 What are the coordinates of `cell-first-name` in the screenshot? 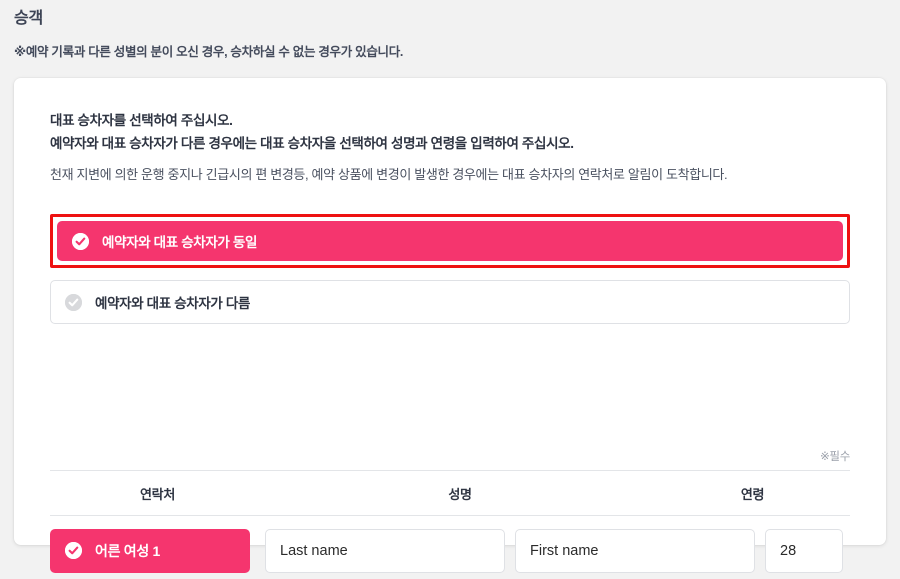 It's located at (640, 550).